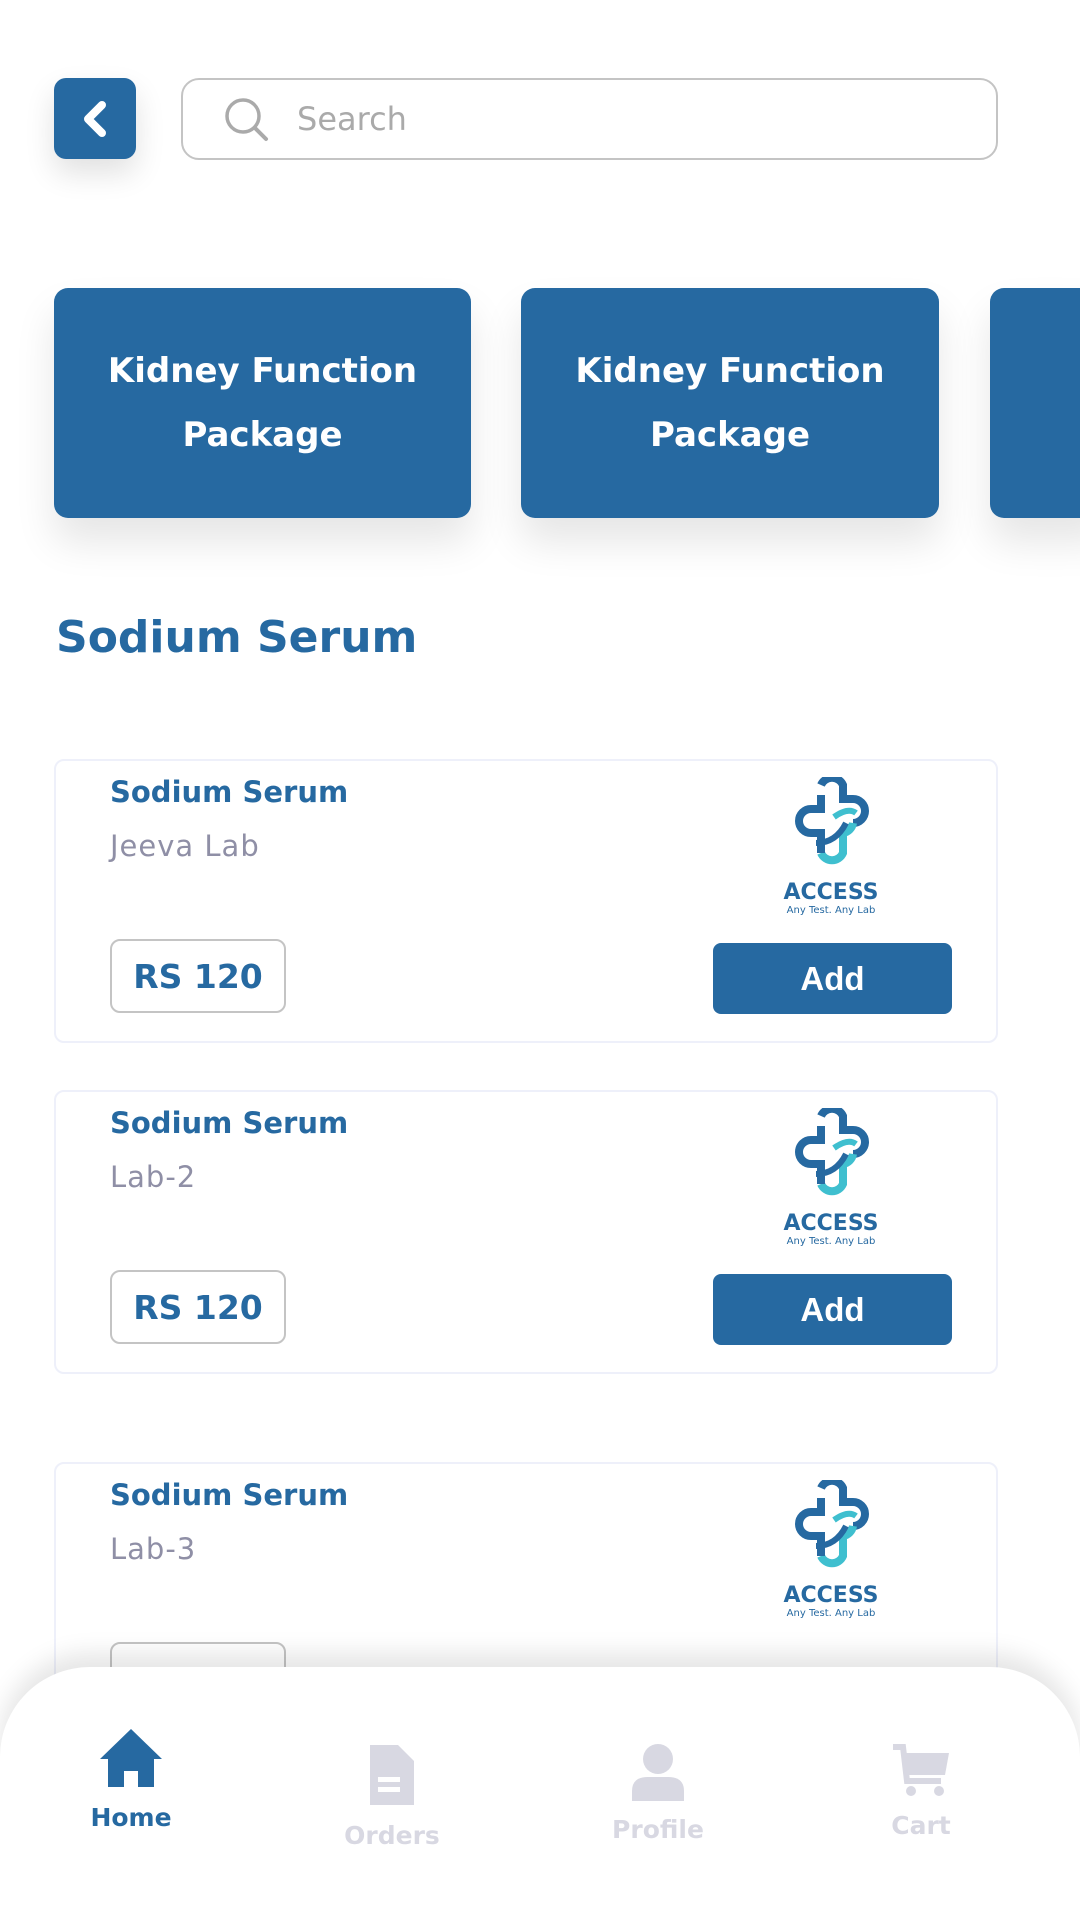 The height and width of the screenshot is (1920, 1080). What do you see at coordinates (392, 1835) in the screenshot?
I see `nav-label: Orders` at bounding box center [392, 1835].